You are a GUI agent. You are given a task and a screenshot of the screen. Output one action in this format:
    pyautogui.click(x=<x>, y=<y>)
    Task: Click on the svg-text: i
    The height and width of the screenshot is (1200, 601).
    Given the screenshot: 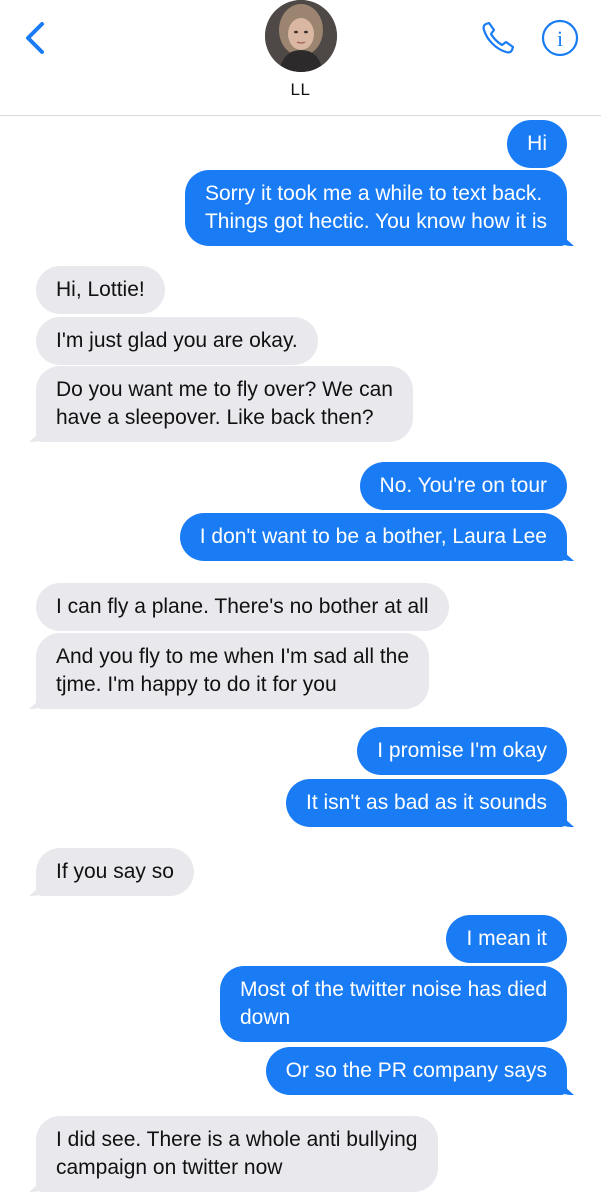 What is the action you would take?
    pyautogui.click(x=560, y=38)
    